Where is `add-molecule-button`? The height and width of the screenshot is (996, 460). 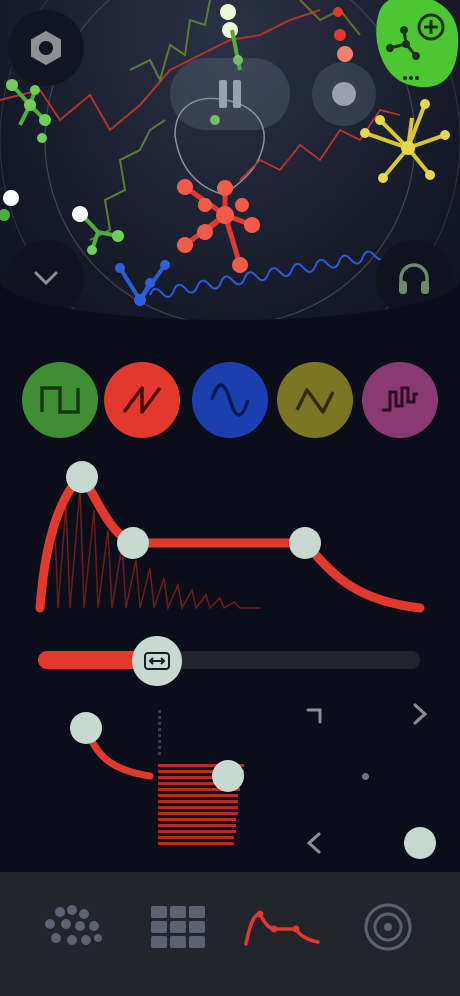 add-molecule-button is located at coordinates (415, 45).